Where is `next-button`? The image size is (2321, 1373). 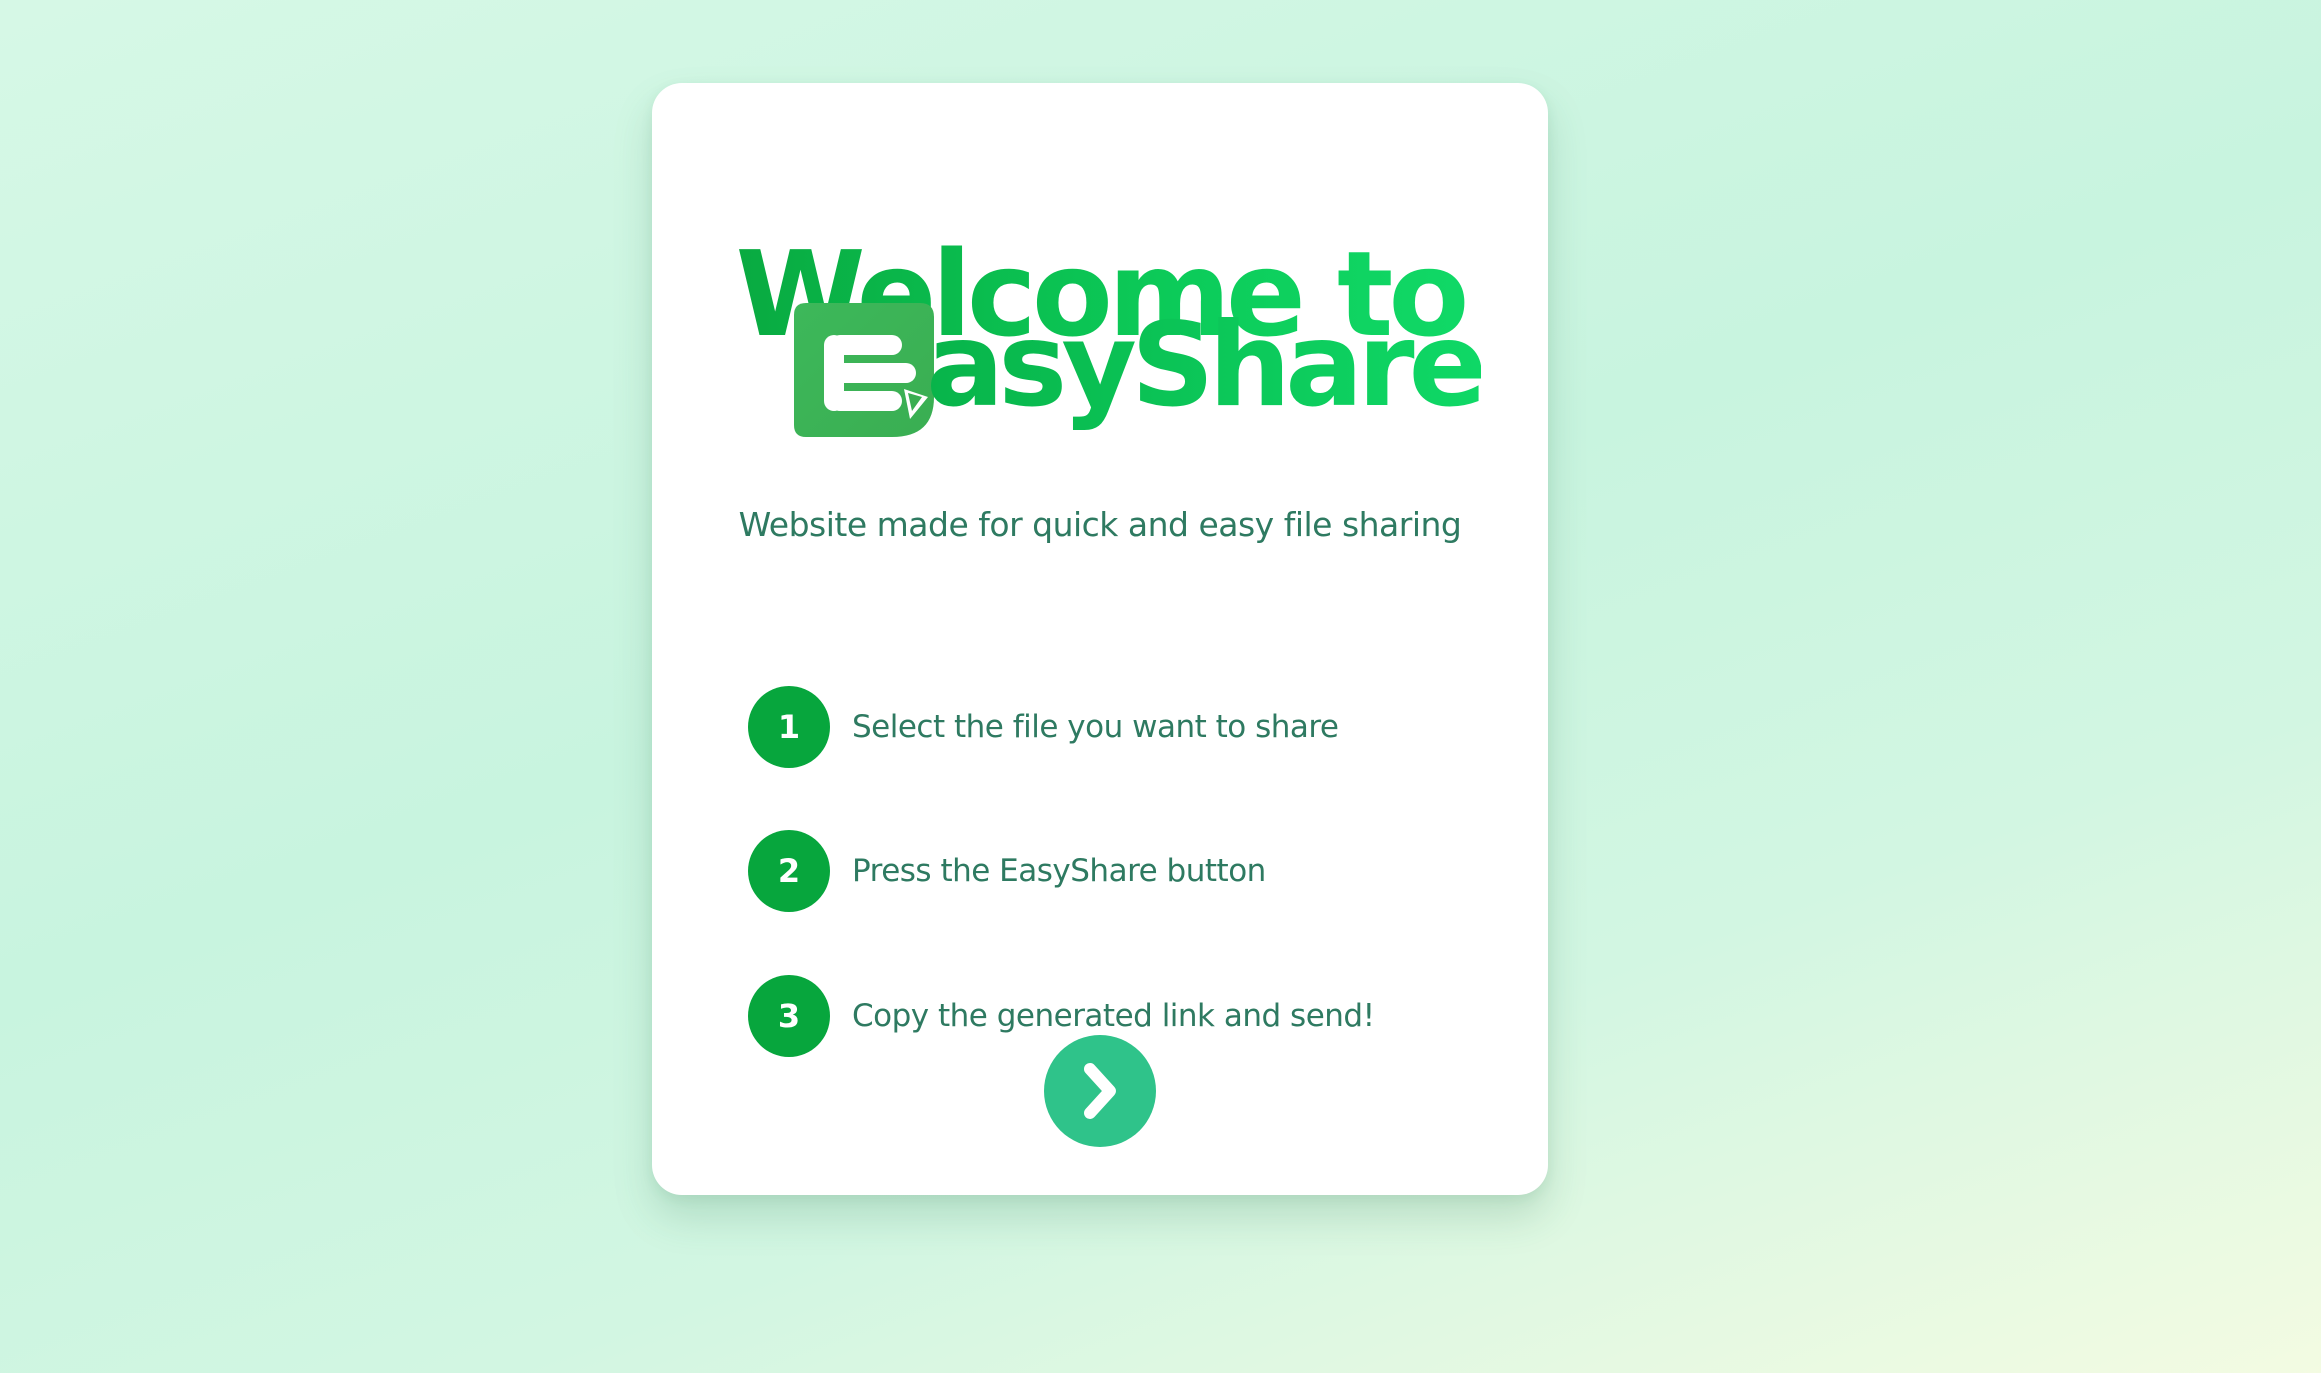
next-button is located at coordinates (1100, 1091).